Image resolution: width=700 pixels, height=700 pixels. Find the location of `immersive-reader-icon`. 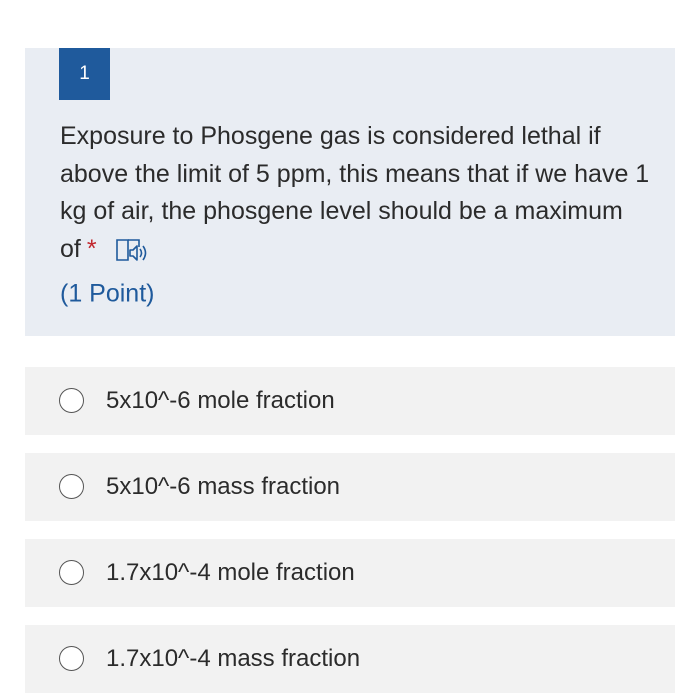

immersive-reader-icon is located at coordinates (133, 250).